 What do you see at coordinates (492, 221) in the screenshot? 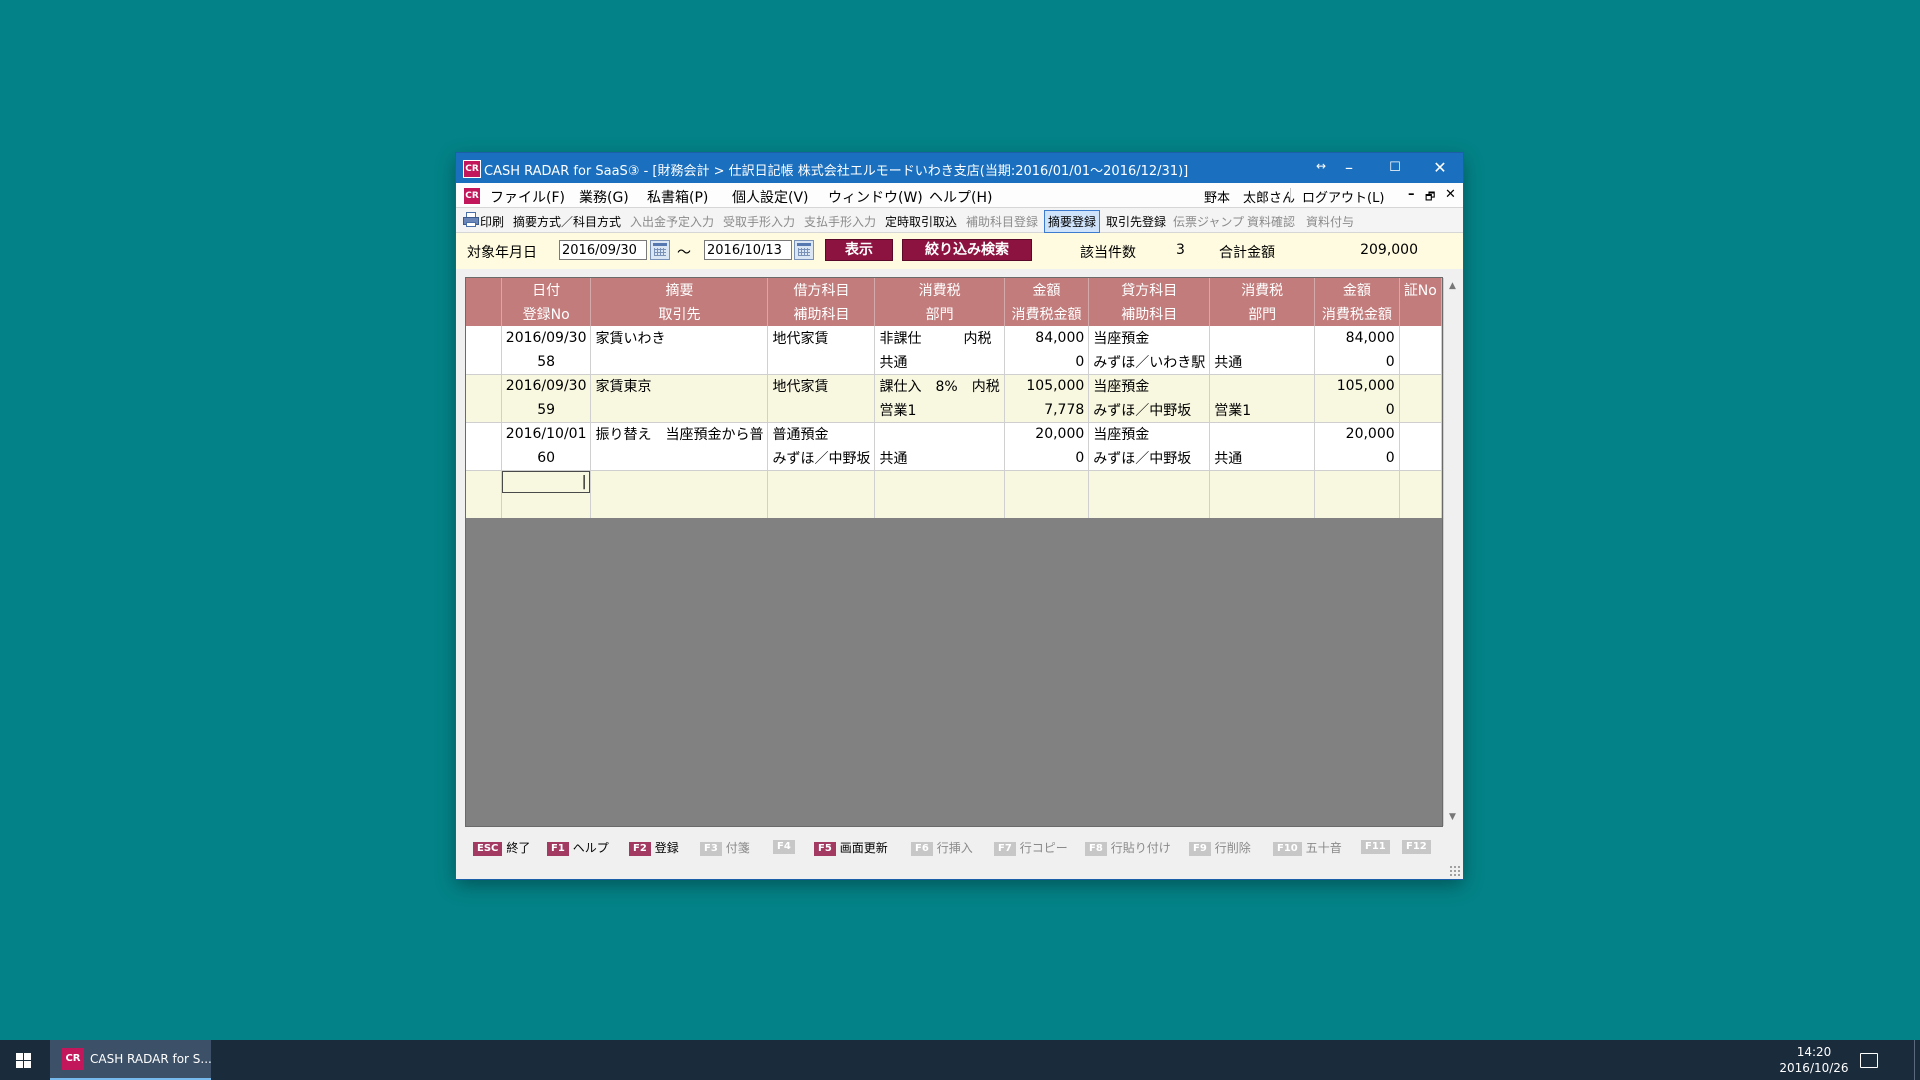
I see `tool-print: 印刷` at bounding box center [492, 221].